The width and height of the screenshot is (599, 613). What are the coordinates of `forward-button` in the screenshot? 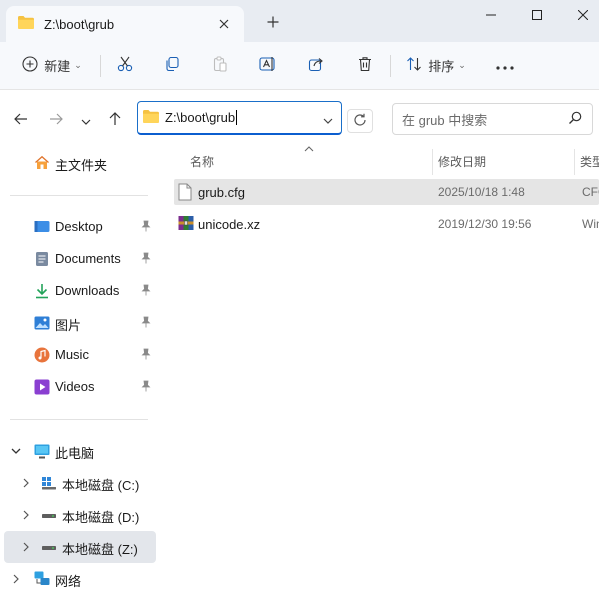 It's located at (56, 120).